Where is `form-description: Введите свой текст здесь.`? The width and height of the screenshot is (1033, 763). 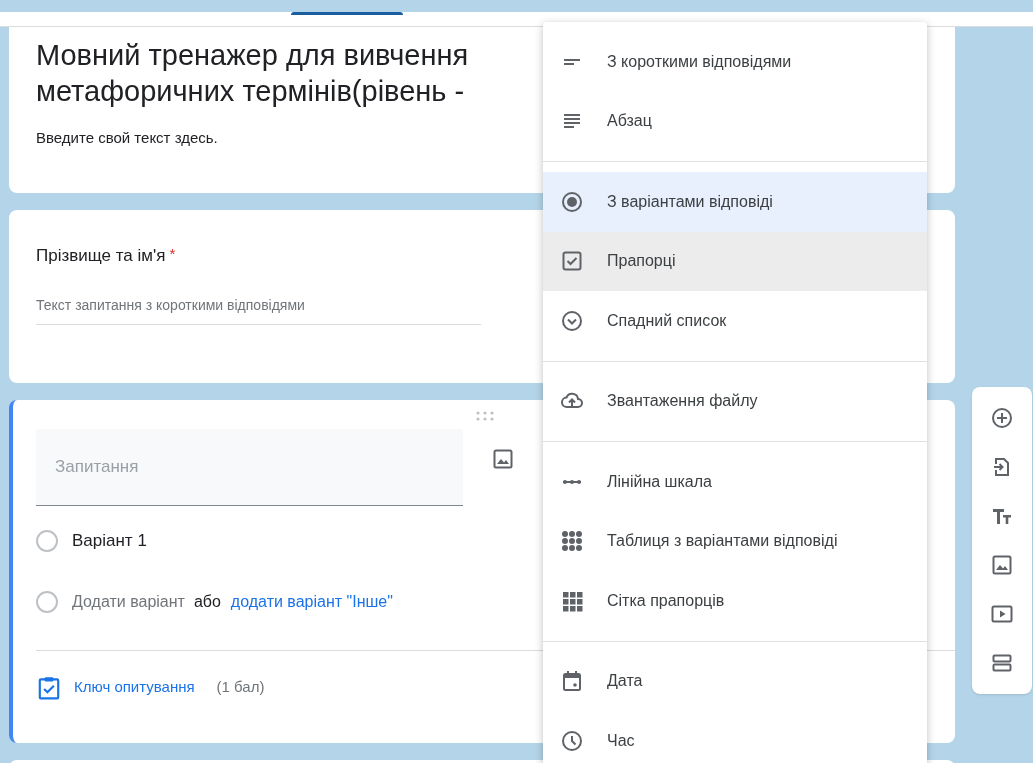 form-description: Введите свой текст здесь. is located at coordinates (127, 138).